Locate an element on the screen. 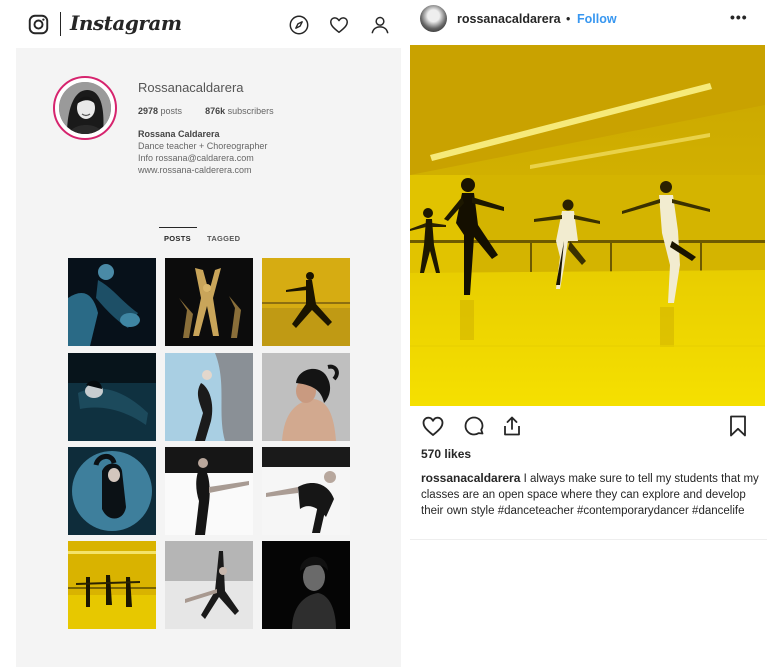 The image size is (767, 667). post-header: rossanacaldarera • Follow ••• is located at coordinates (588, 20).